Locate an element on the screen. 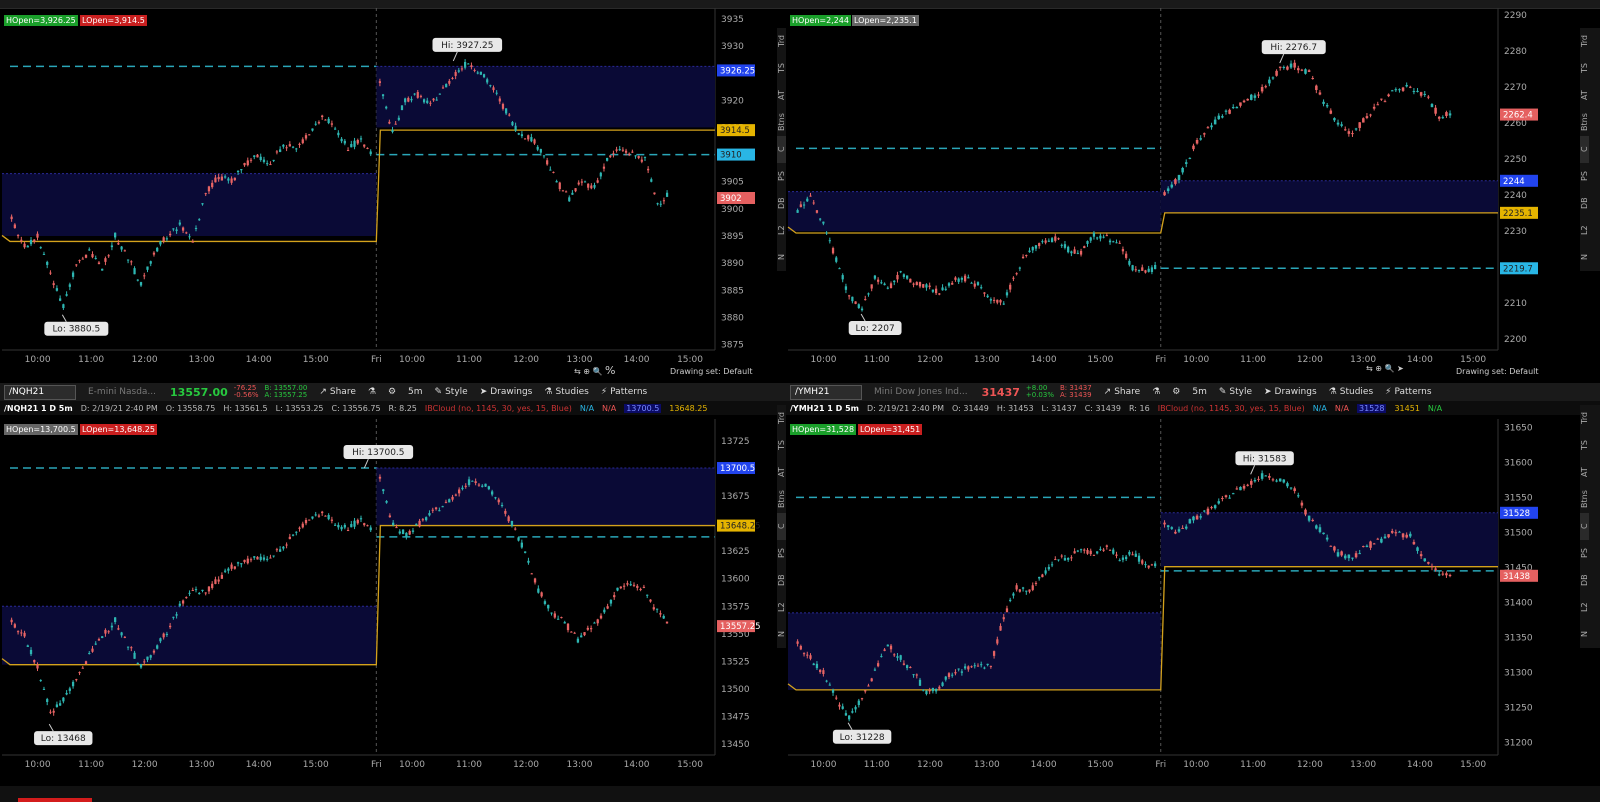 The height and width of the screenshot is (802, 1600). drawing-tools: ⇆ ⊕ 🔍 ➤ is located at coordinates (1385, 368).